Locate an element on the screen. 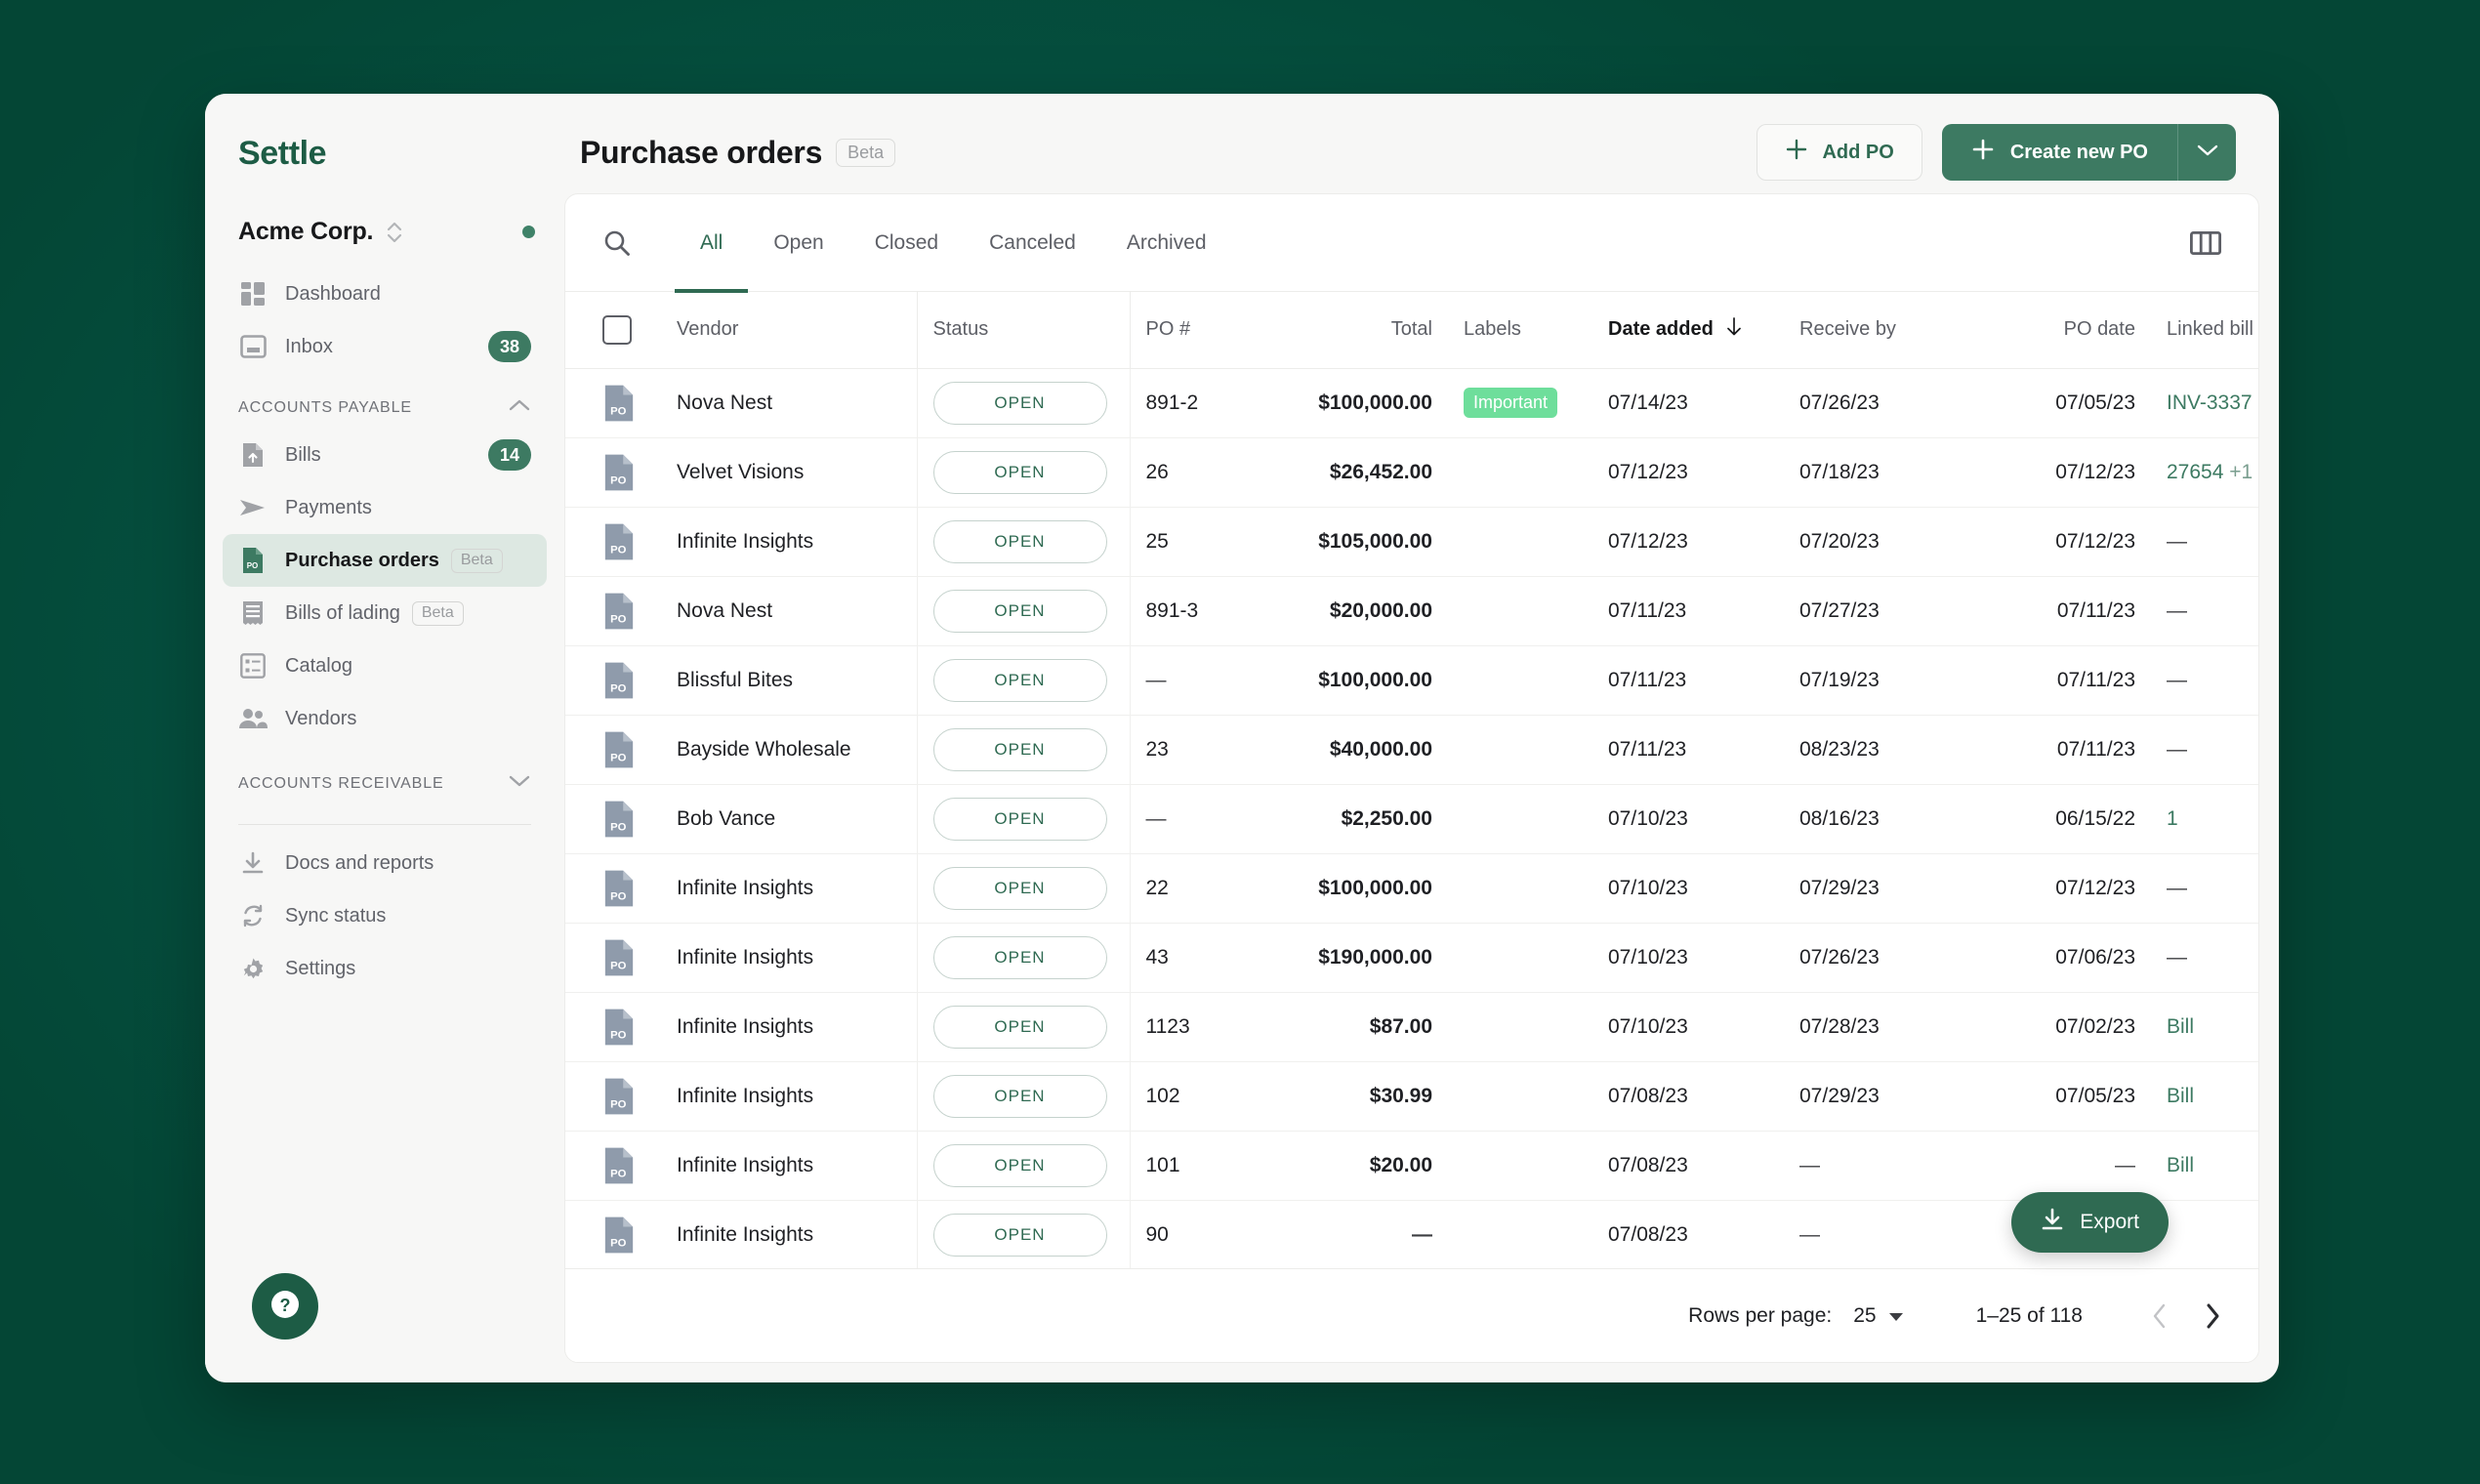  column-header-linked-bill: Linked bill # is located at coordinates (2204, 331).